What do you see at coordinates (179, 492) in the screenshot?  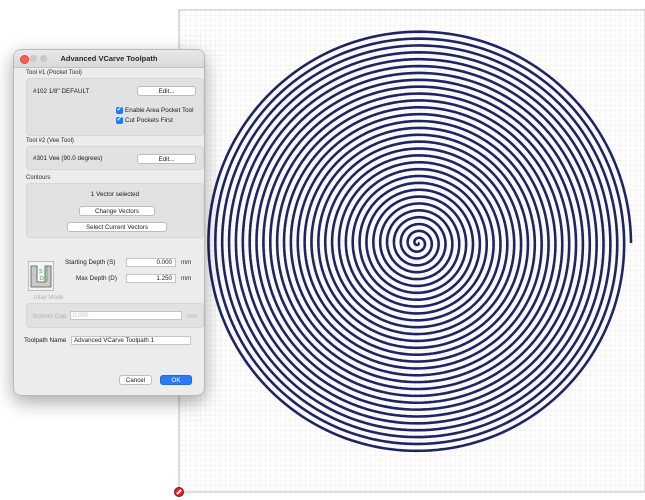 I see `origin-marker-icon` at bounding box center [179, 492].